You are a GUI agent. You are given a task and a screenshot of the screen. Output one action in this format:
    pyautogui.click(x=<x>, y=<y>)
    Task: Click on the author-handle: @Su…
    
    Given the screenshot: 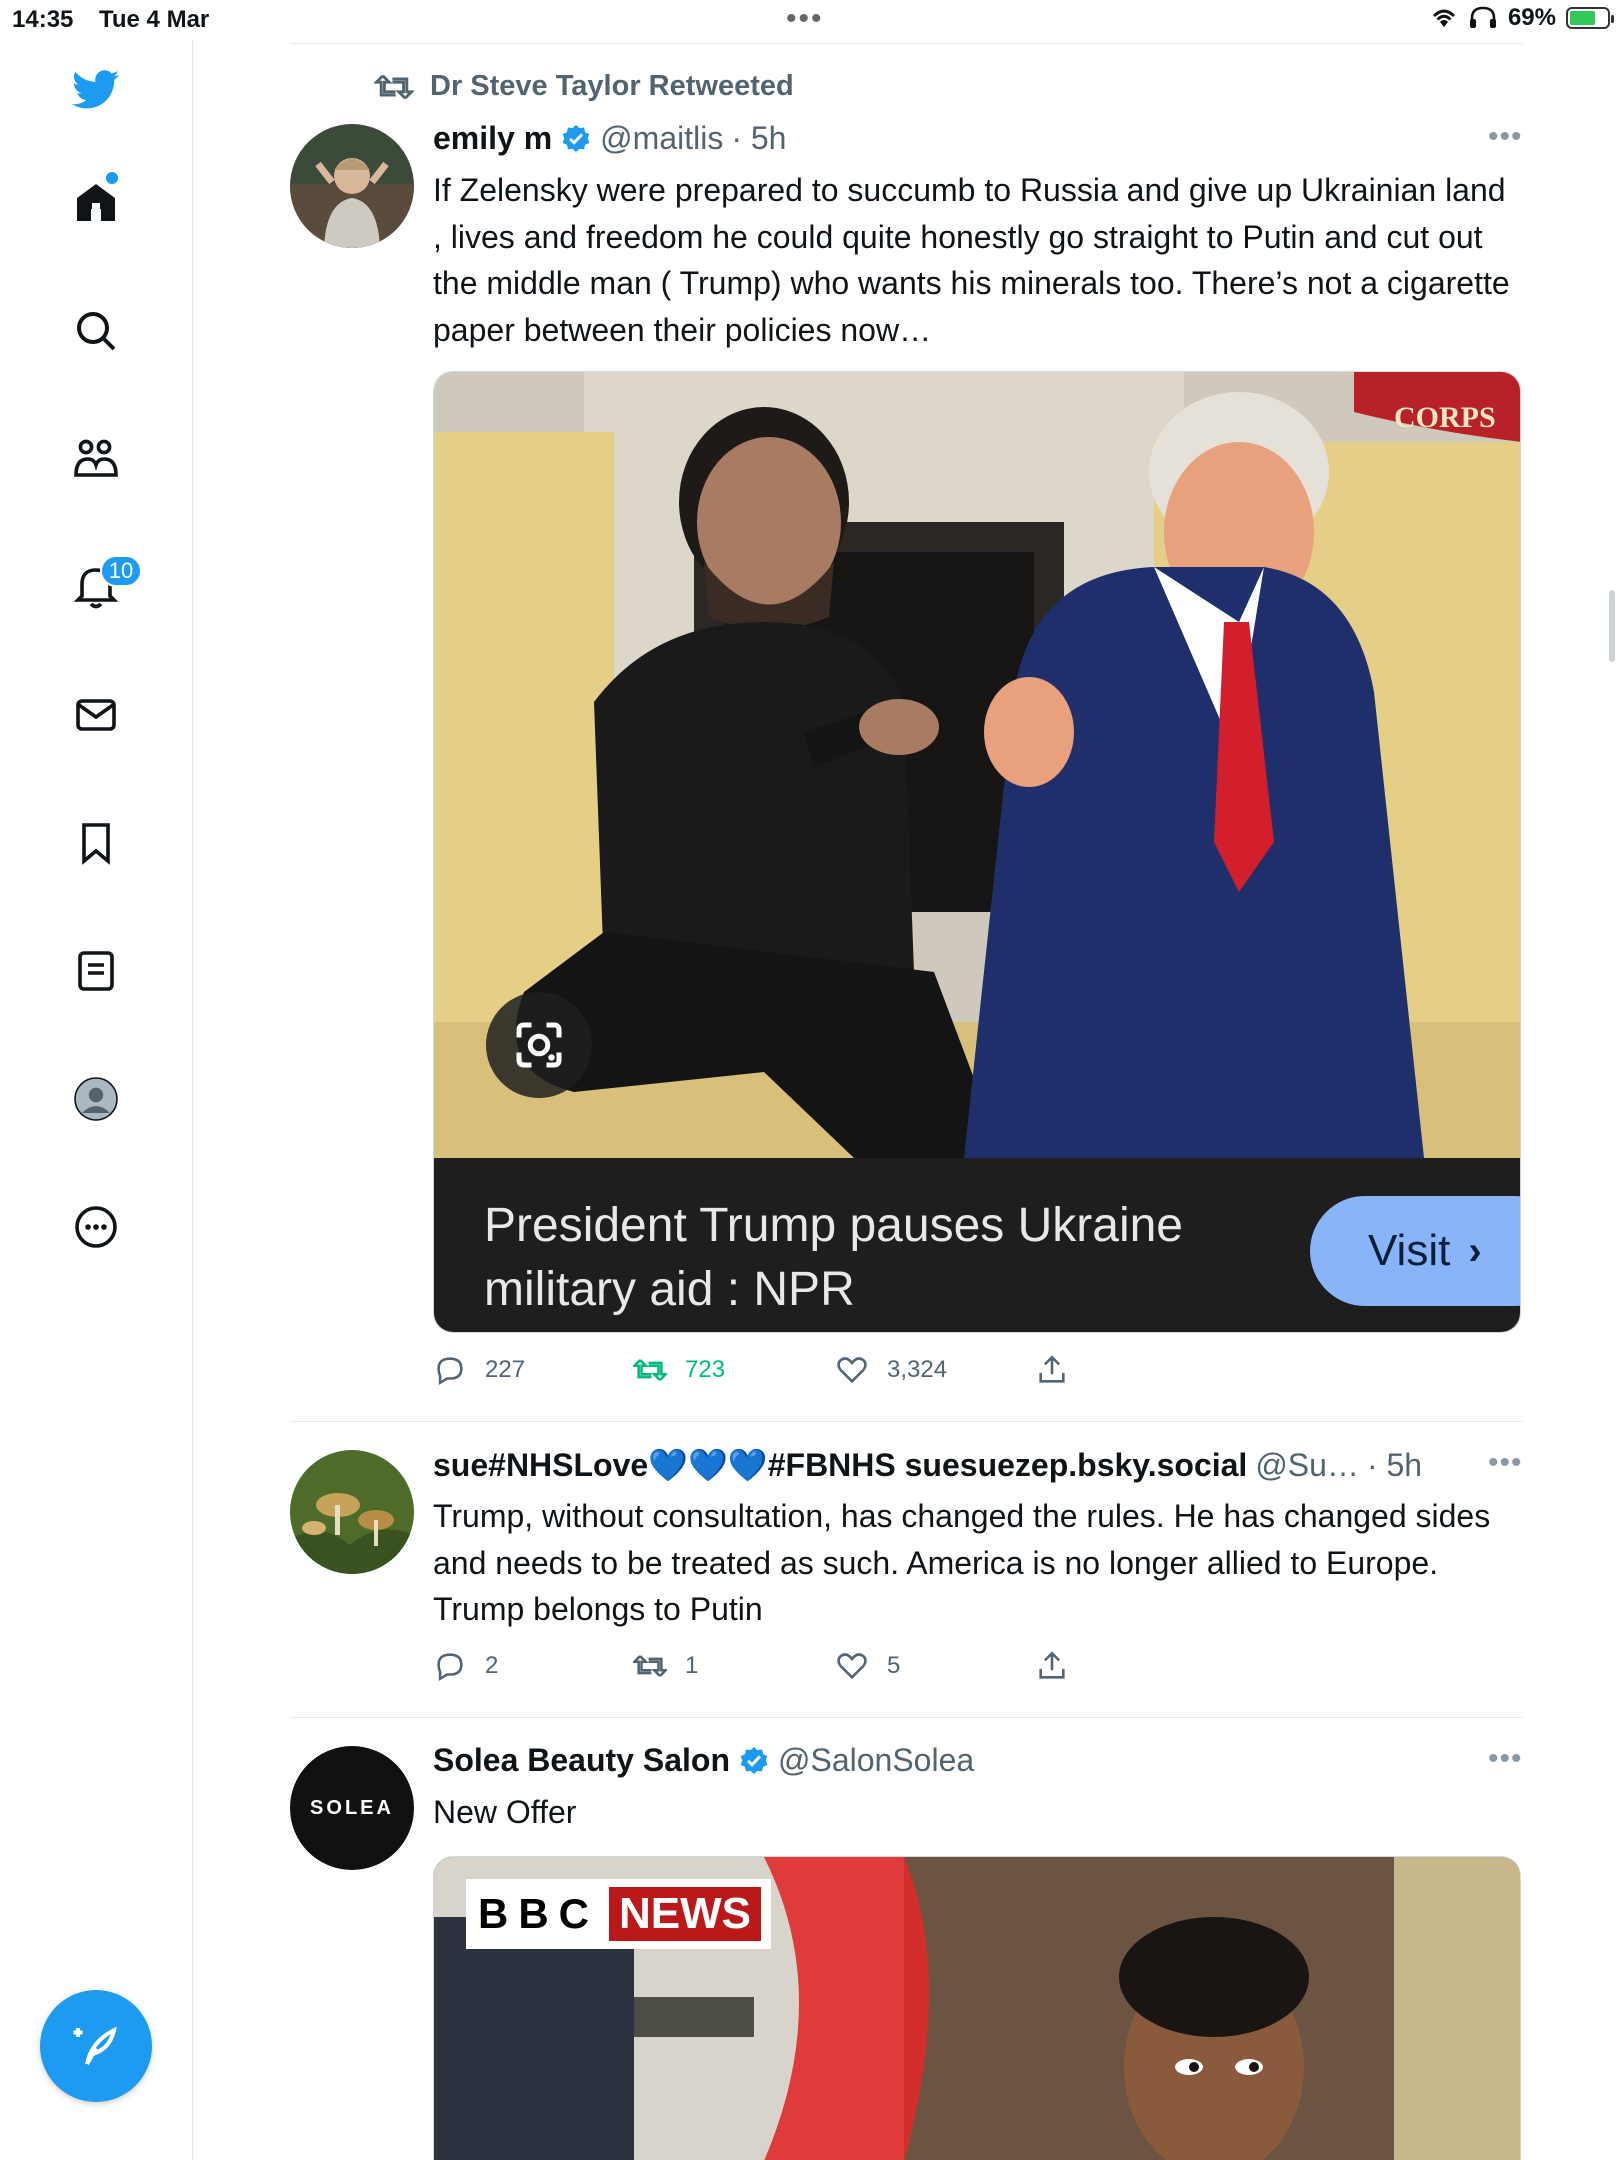 What is the action you would take?
    pyautogui.click(x=1307, y=1465)
    